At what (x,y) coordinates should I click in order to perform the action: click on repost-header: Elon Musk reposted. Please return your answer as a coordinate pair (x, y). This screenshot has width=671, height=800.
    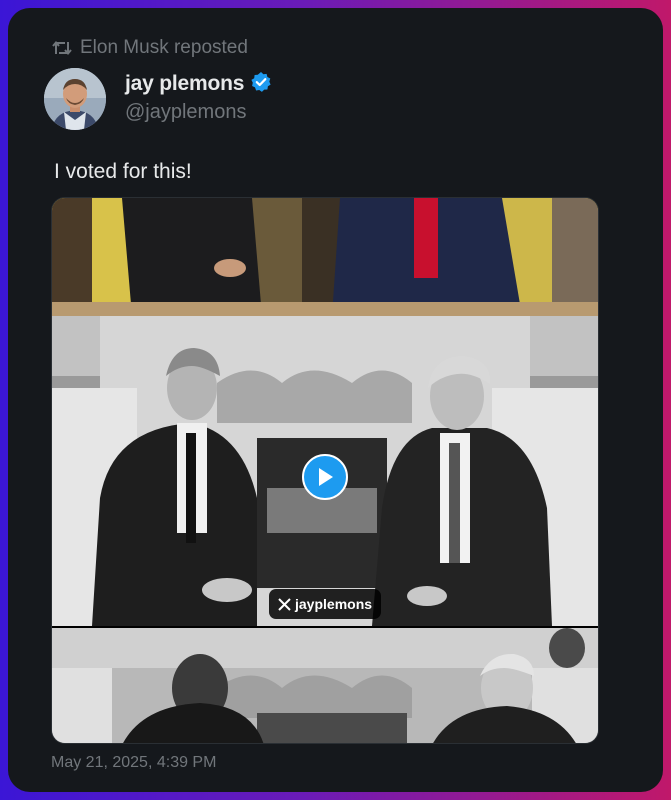
    Looking at the image, I should click on (150, 48).